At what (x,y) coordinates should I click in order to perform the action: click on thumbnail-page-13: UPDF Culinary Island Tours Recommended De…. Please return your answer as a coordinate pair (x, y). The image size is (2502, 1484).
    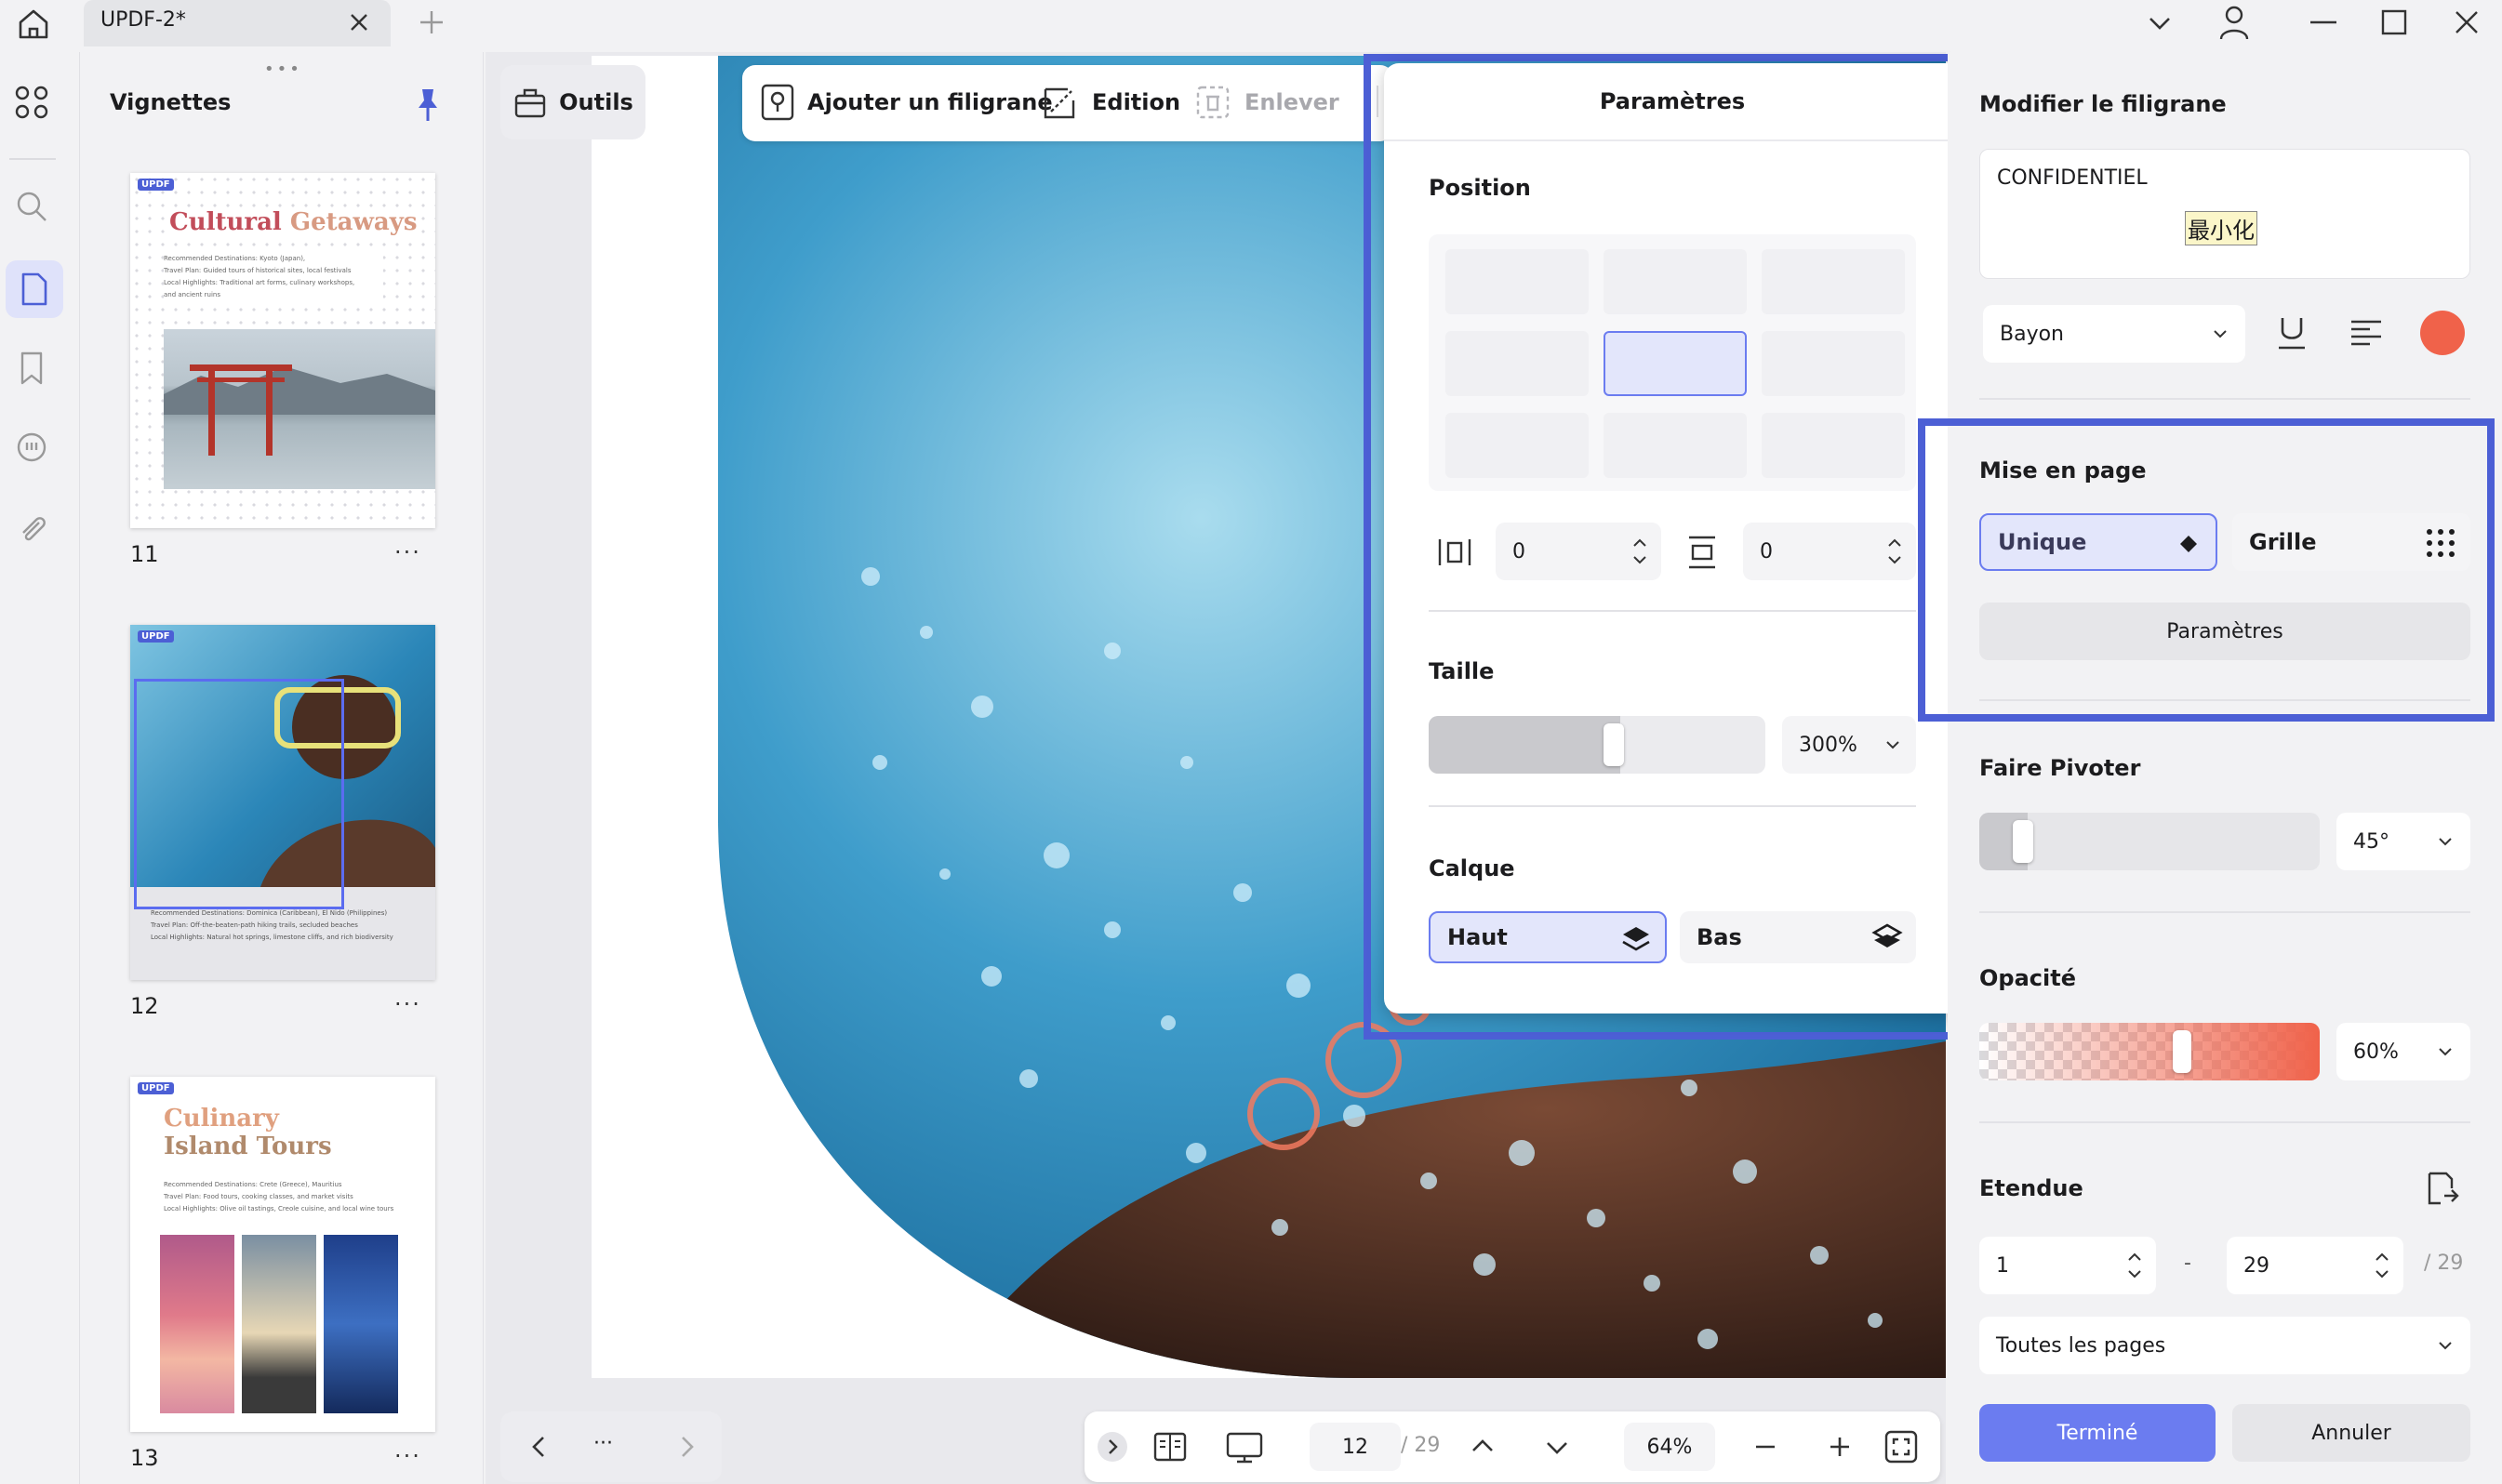
    Looking at the image, I should click on (282, 1254).